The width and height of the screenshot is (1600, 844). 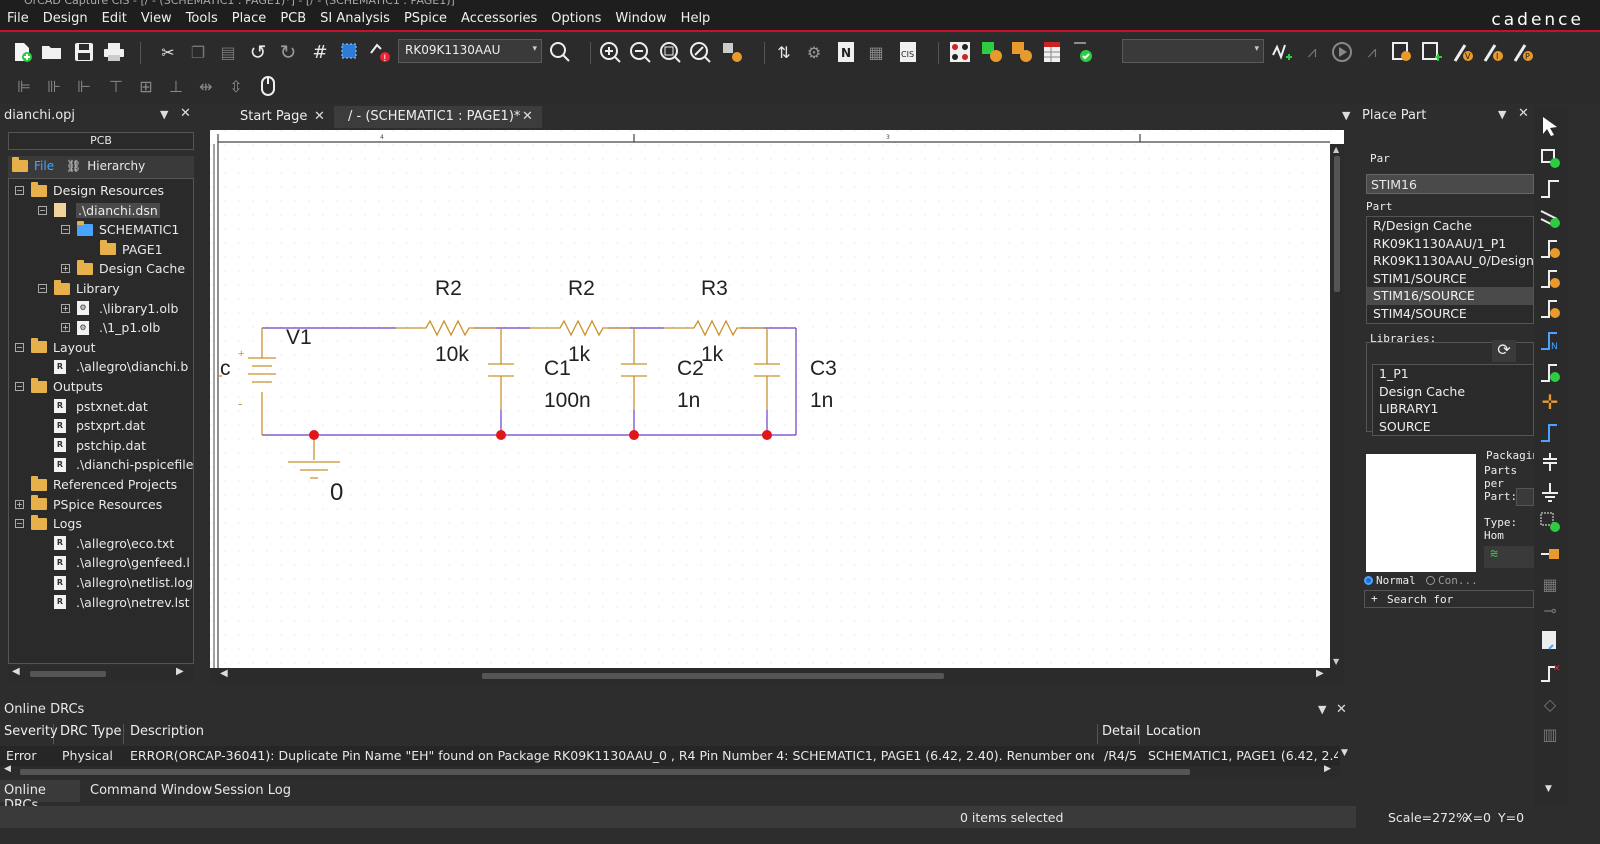 What do you see at coordinates (1550, 340) in the screenshot?
I see `place-net-icon: N` at bounding box center [1550, 340].